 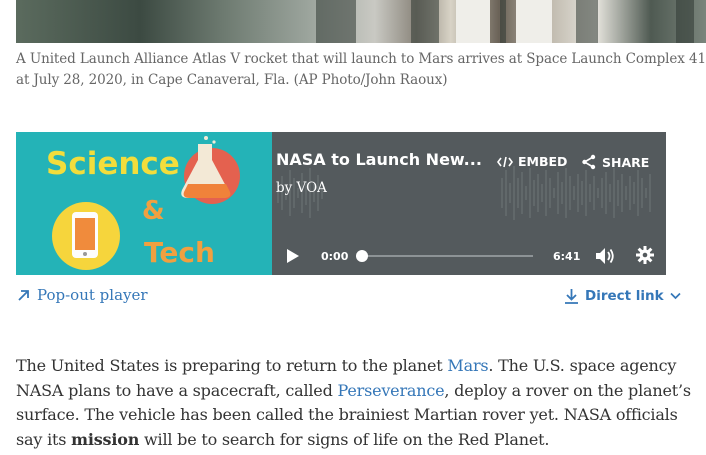 What do you see at coordinates (105, 439) in the screenshot?
I see `mission-bold-term: mission` at bounding box center [105, 439].